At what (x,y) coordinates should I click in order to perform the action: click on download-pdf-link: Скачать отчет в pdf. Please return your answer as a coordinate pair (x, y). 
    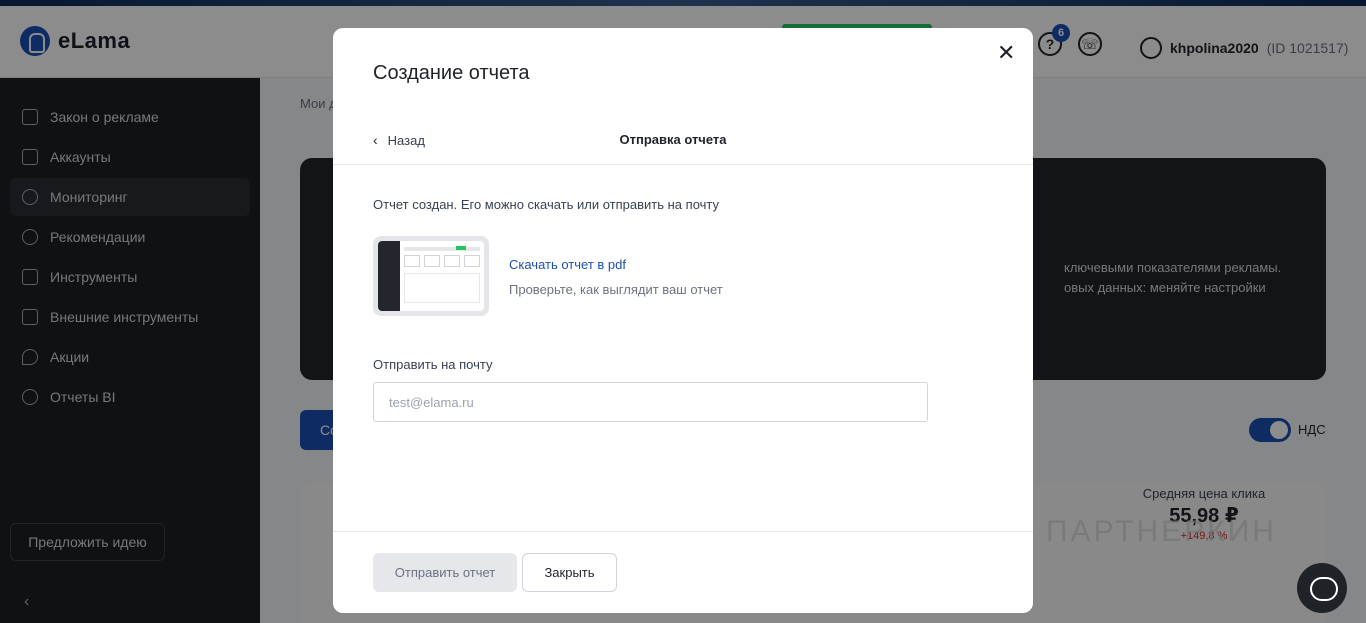
    Looking at the image, I should click on (567, 264).